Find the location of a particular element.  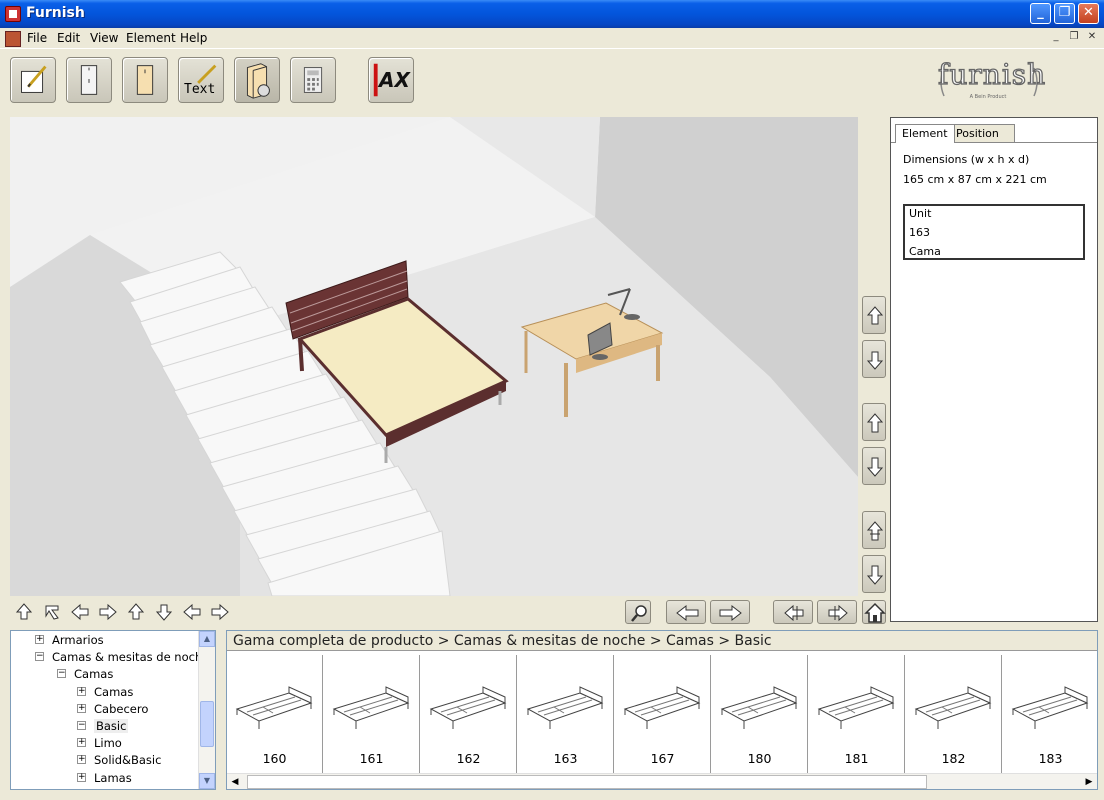

cabinet-tool-button is located at coordinates (145, 80).